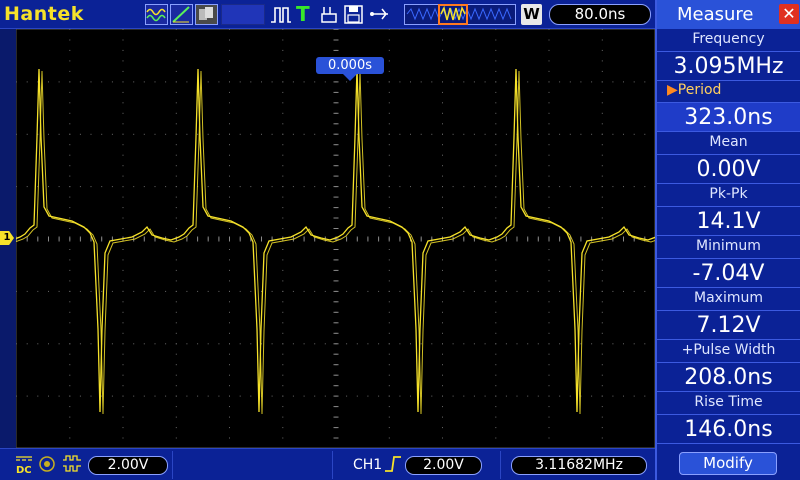 Image resolution: width=800 pixels, height=480 pixels. What do you see at coordinates (728, 66) in the screenshot?
I see `measure-value-frequency: 3.095MHz` at bounding box center [728, 66].